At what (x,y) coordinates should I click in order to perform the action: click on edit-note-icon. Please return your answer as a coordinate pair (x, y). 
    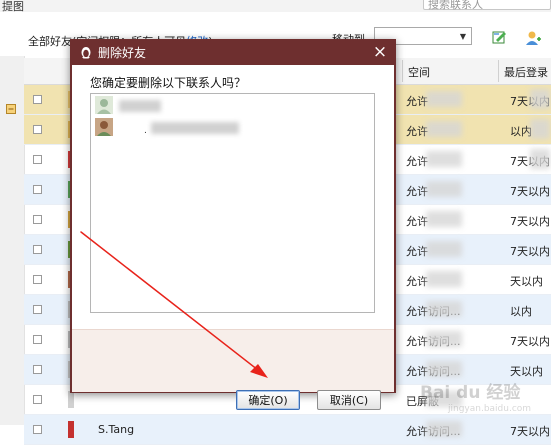
    Looking at the image, I should click on (500, 38).